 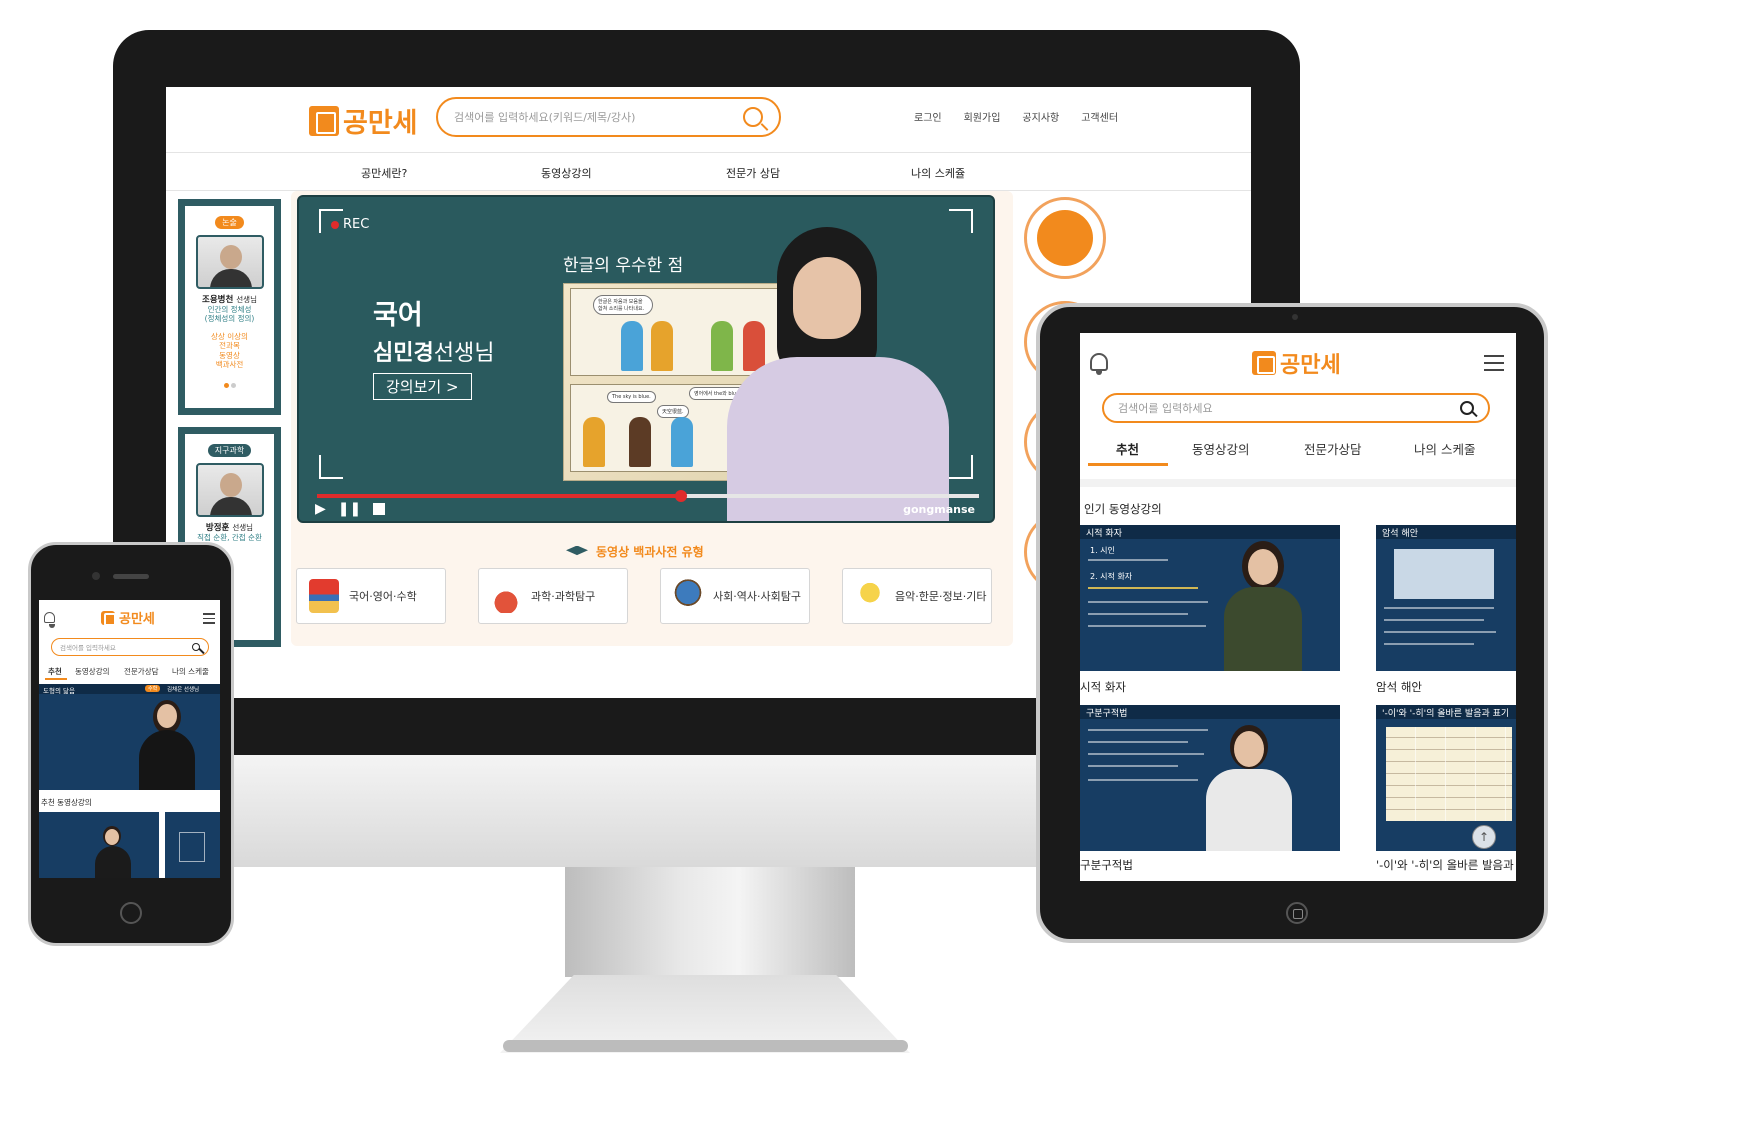 I want to click on notice-link: 공지사항, so click(x=1040, y=116).